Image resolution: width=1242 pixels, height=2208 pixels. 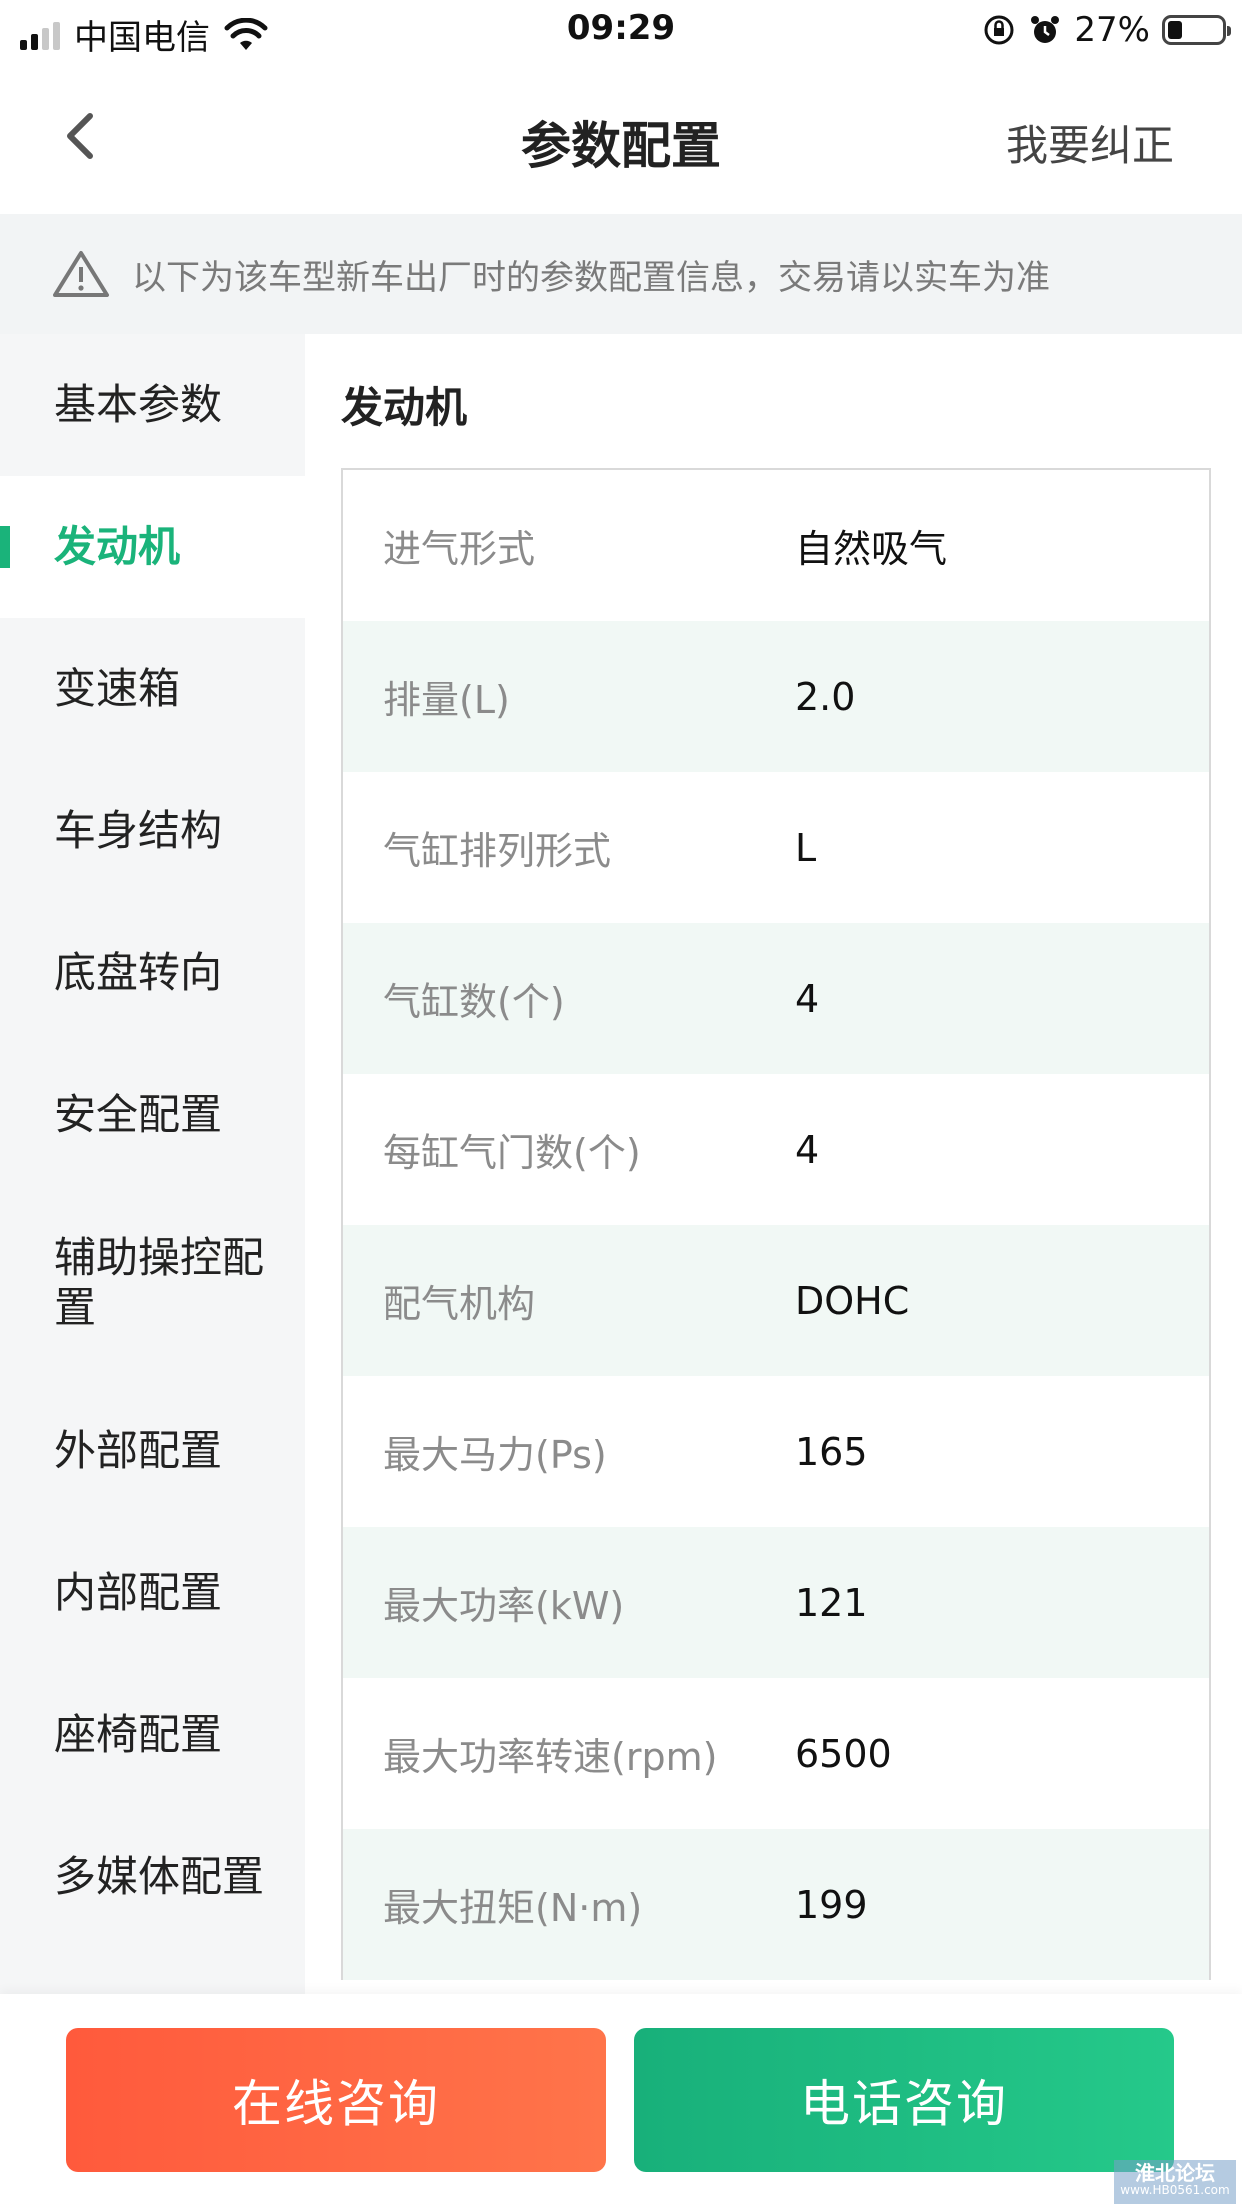 I want to click on sidebar-item-seats: 座椅配置, so click(x=152, y=1735).